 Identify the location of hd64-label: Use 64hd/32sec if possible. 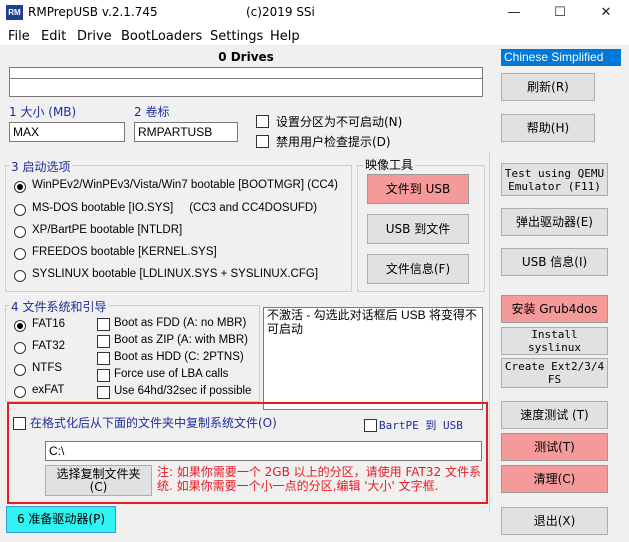
(183, 391).